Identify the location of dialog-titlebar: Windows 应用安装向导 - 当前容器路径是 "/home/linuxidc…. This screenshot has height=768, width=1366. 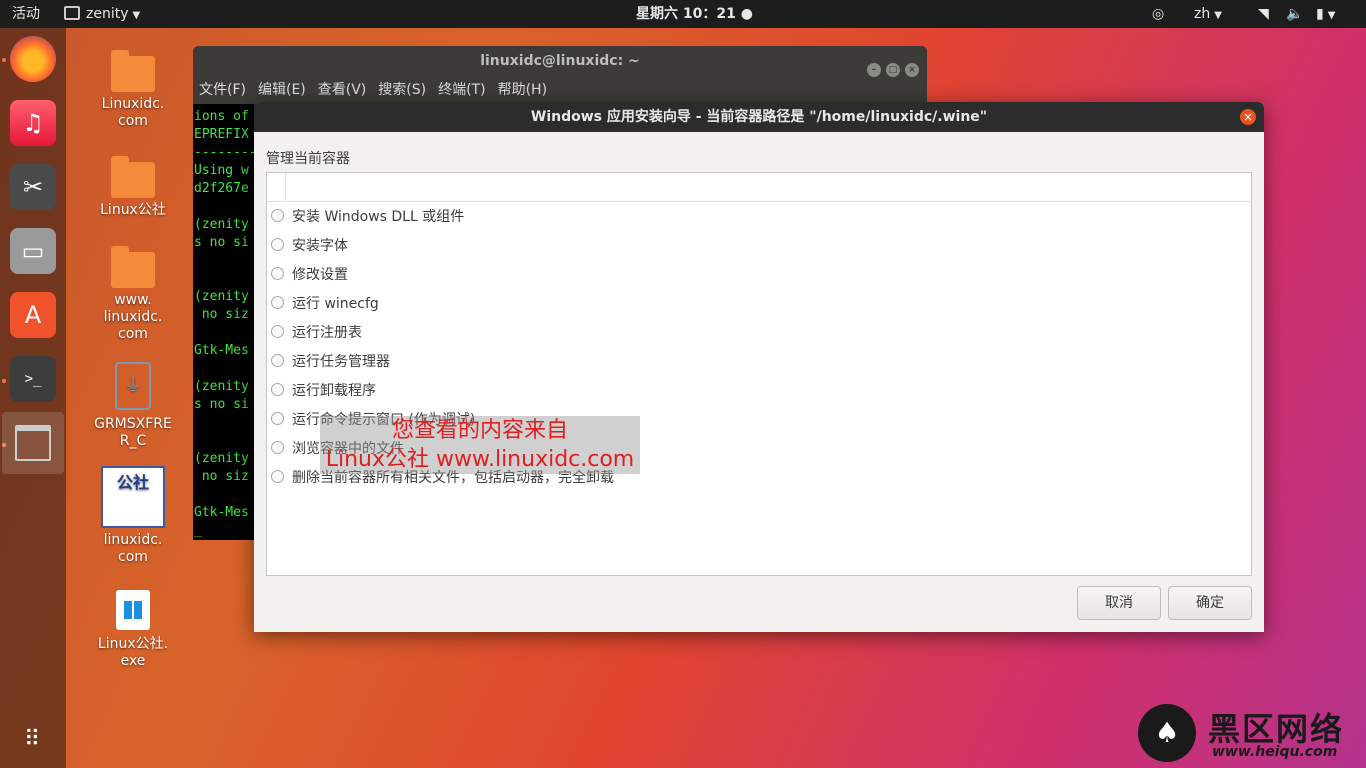
(759, 117).